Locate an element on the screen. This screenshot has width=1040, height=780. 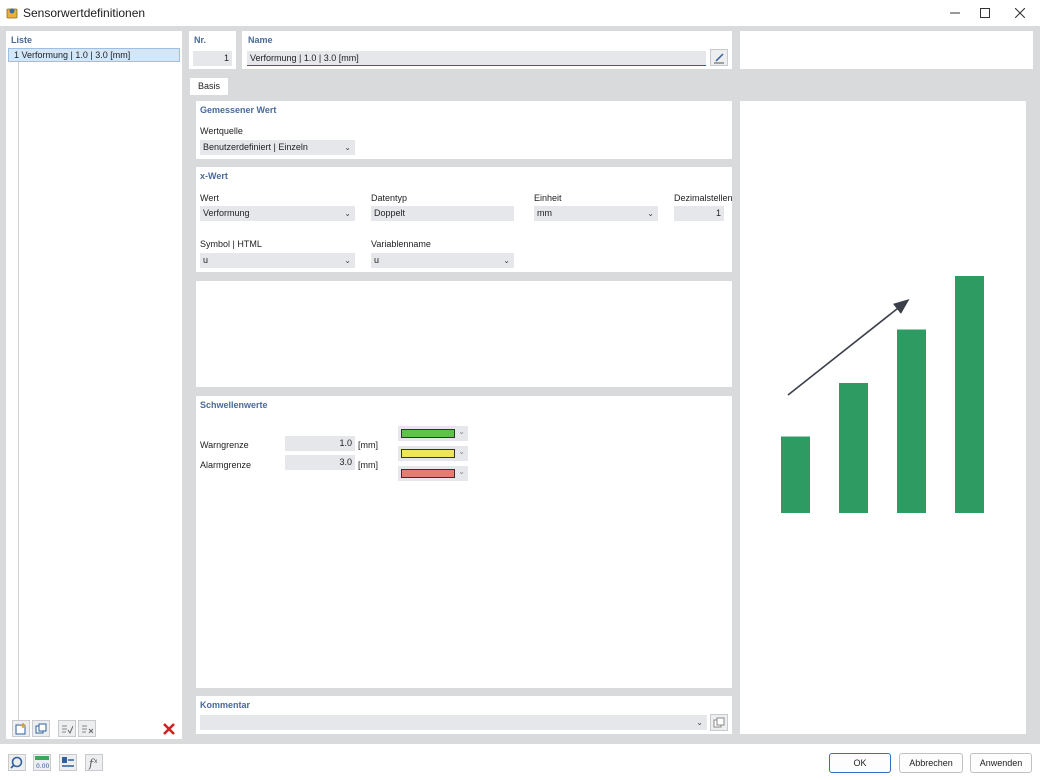
formula-icon: fx is located at coordinates (94, 762).